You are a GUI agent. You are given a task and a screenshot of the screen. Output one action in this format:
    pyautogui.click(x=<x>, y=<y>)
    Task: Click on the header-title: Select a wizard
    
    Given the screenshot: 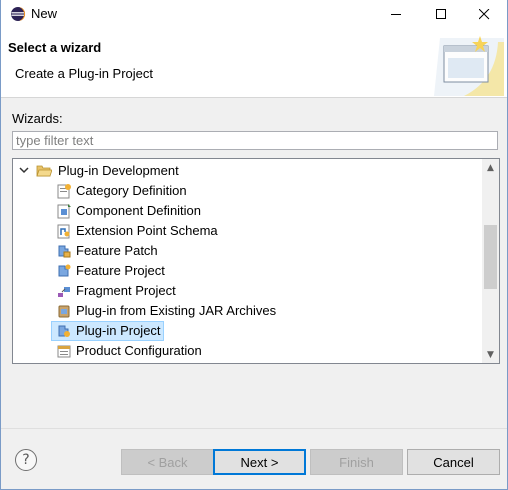 What is the action you would take?
    pyautogui.click(x=55, y=47)
    